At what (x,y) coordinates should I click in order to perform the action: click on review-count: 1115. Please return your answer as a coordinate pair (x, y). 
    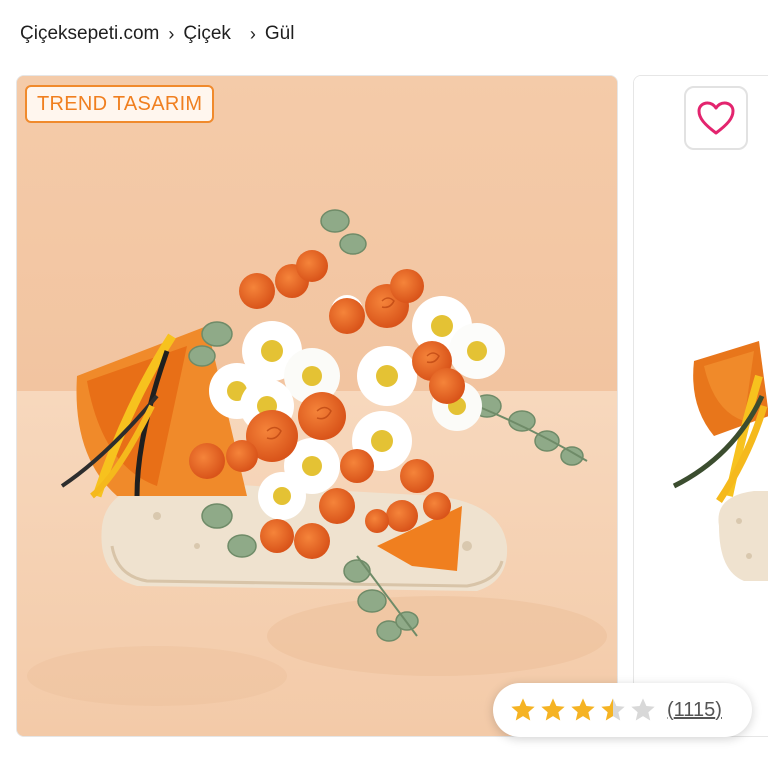
    Looking at the image, I should click on (694, 709).